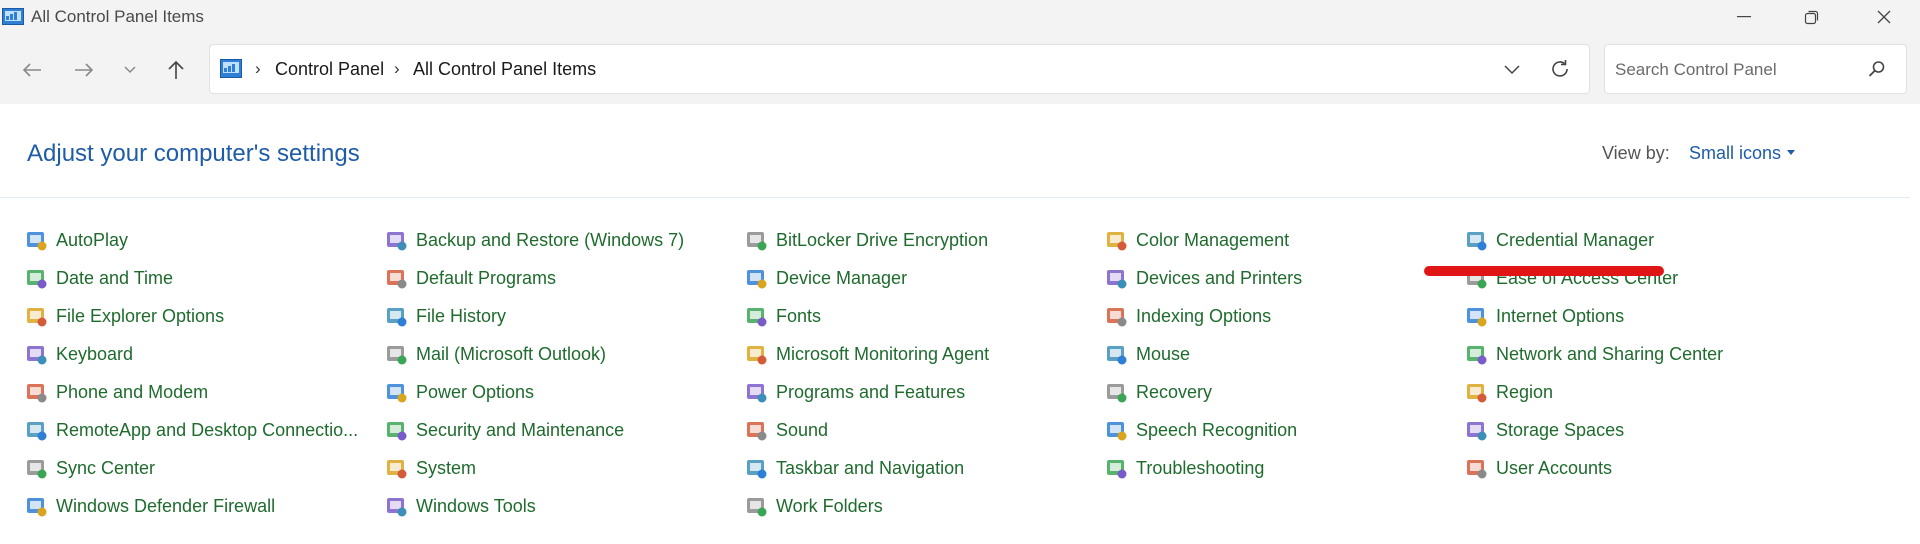 This screenshot has width=1920, height=544. Describe the element at coordinates (783, 316) in the screenshot. I see `cp-item-fonts: Fonts` at that location.